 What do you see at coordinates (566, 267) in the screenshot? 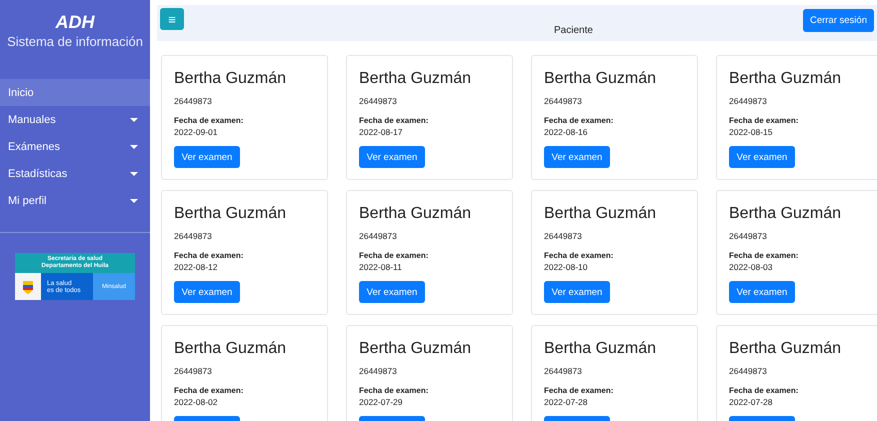
I see `exam-date: 2022-08-10` at bounding box center [566, 267].